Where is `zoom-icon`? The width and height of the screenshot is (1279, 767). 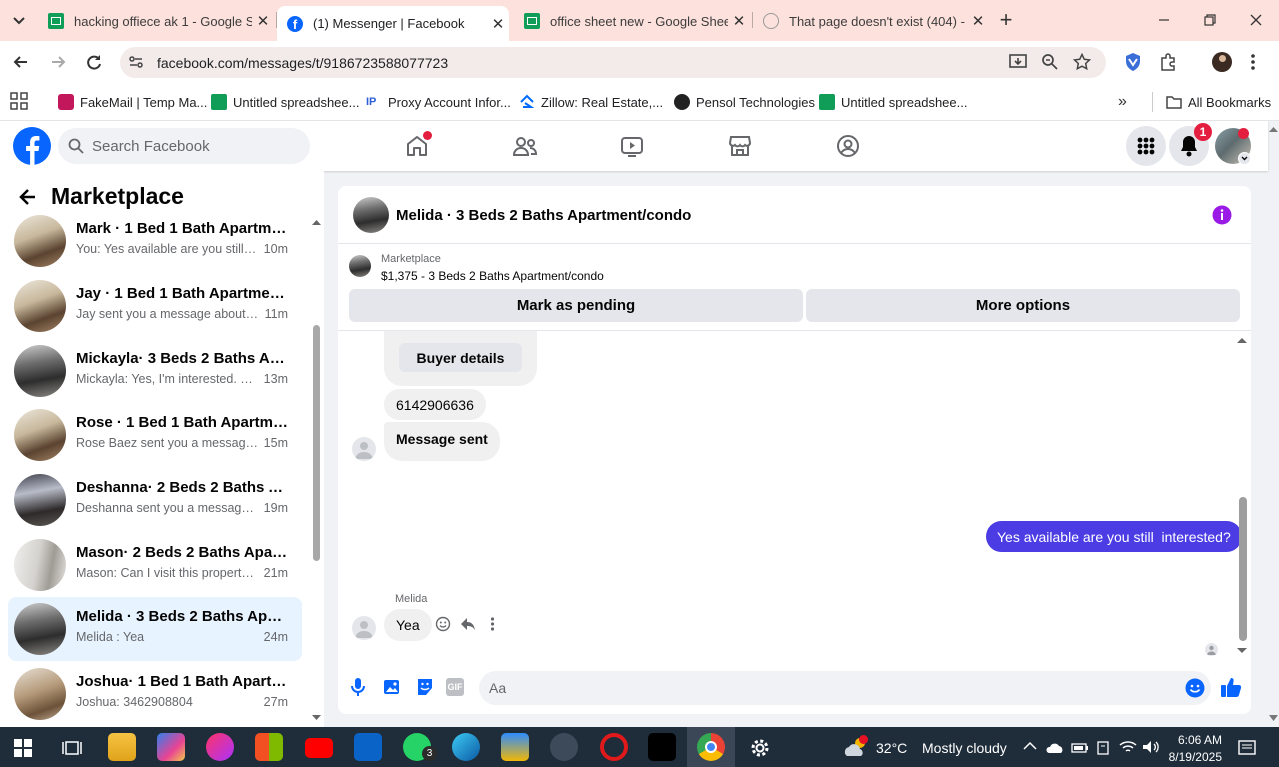
zoom-icon is located at coordinates (1050, 62).